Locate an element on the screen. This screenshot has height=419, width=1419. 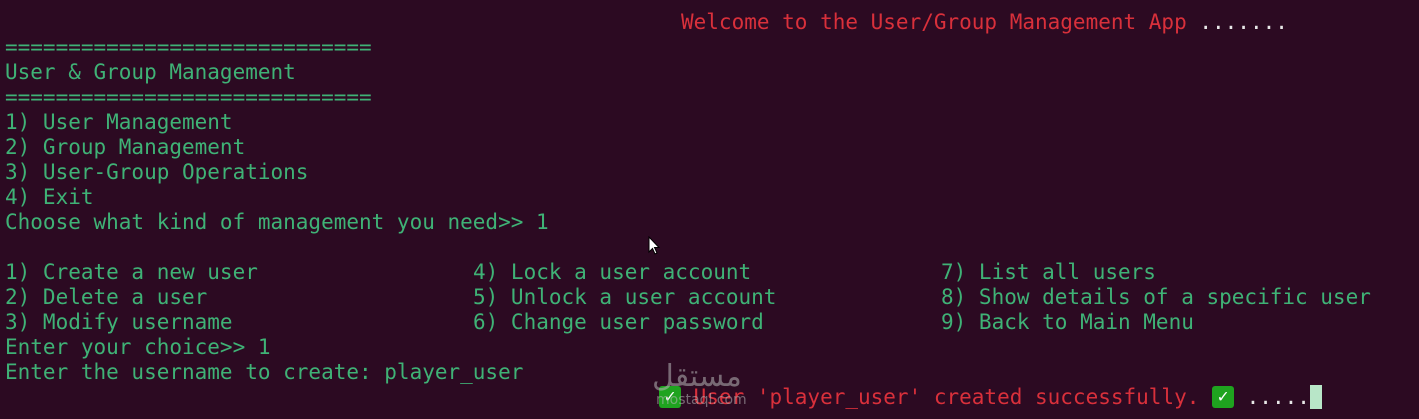
choice-prompt: Enter your choice>> 1 is located at coordinates (138, 347).